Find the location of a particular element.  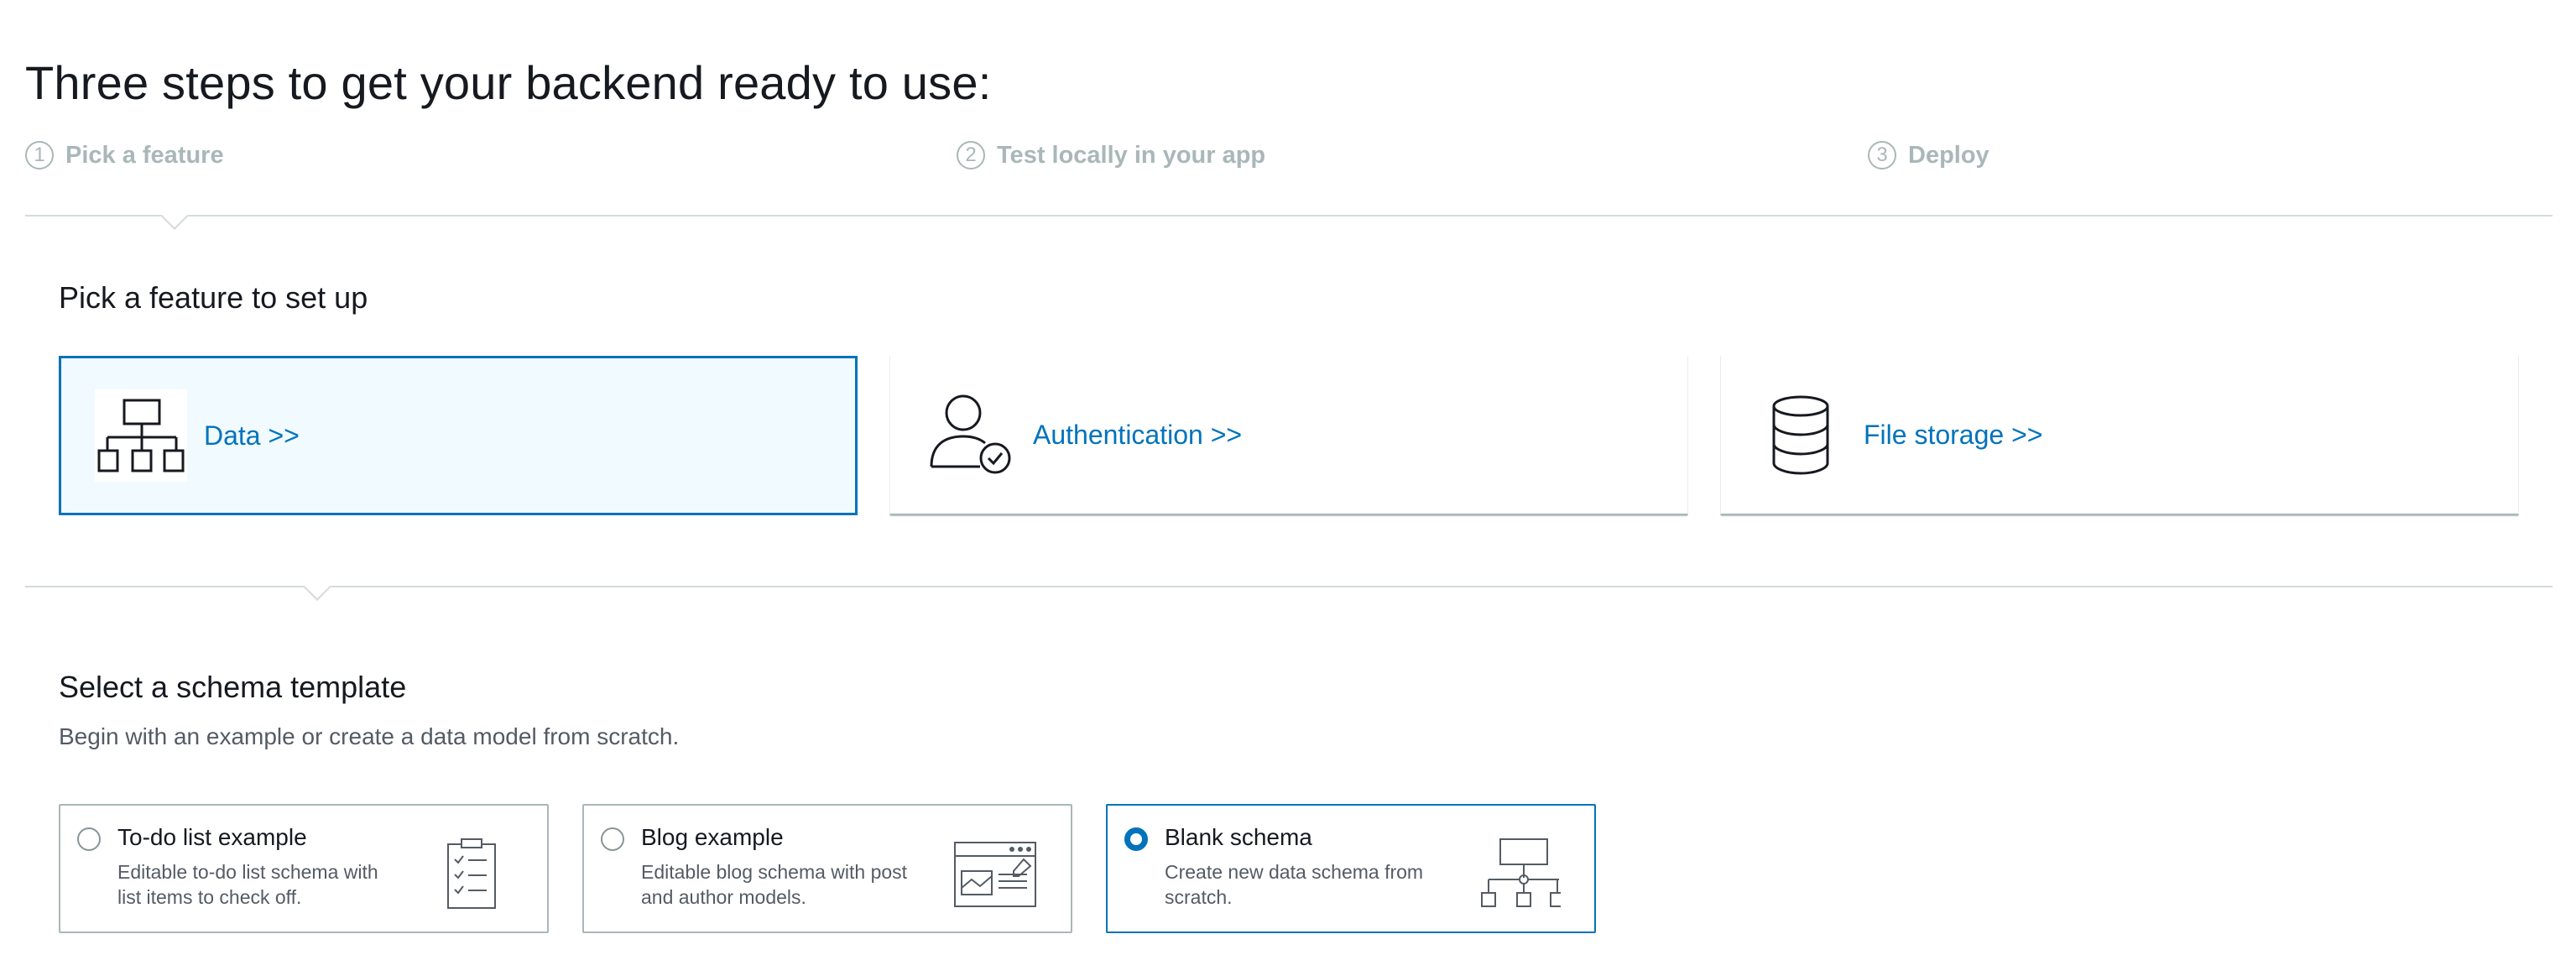

feature-card-data: Data >> is located at coordinates (458, 435).